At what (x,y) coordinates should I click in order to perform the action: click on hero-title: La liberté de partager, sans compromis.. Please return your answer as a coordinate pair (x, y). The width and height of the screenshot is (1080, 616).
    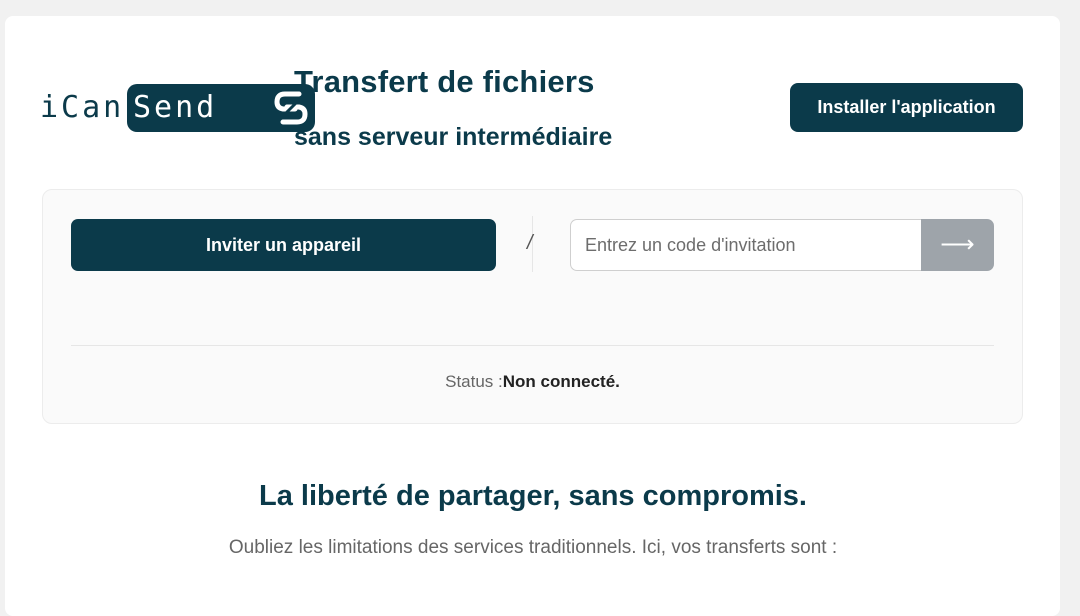
    Looking at the image, I should click on (533, 496).